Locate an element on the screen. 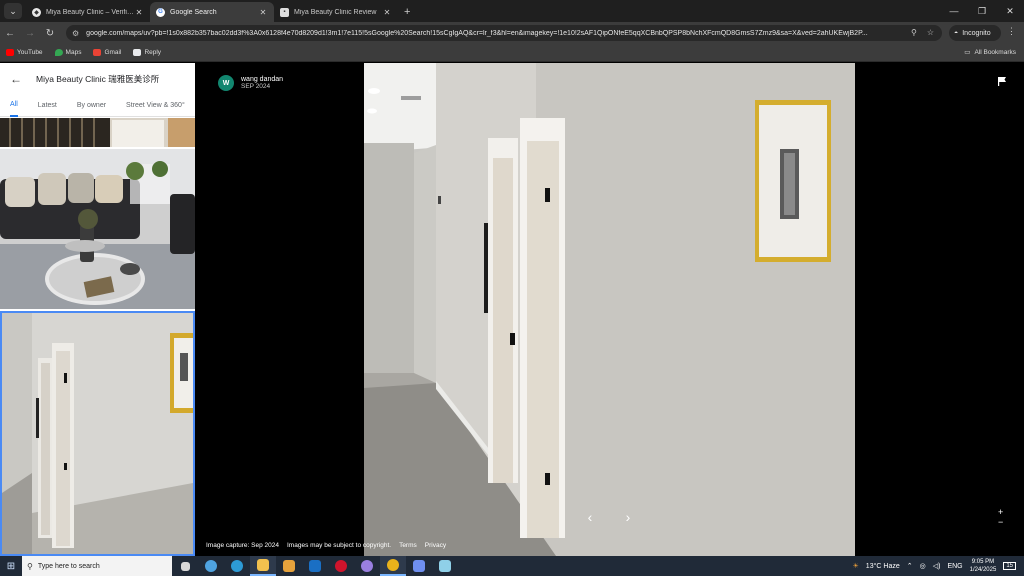 The width and height of the screenshot is (1024, 576). weather-text: 13°C Haze is located at coordinates (883, 566).